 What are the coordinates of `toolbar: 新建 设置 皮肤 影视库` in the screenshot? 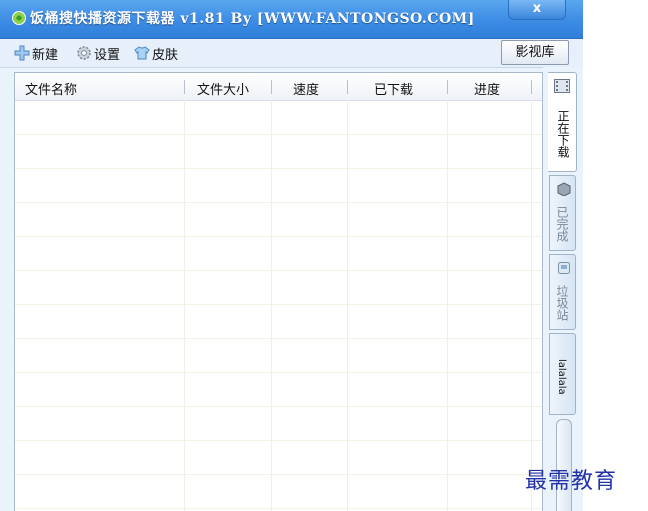 It's located at (291, 53).